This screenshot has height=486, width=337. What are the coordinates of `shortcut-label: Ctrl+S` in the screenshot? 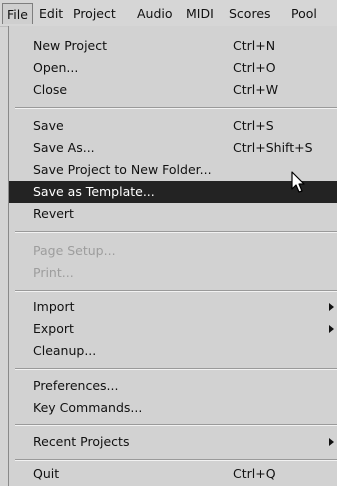 It's located at (253, 125).